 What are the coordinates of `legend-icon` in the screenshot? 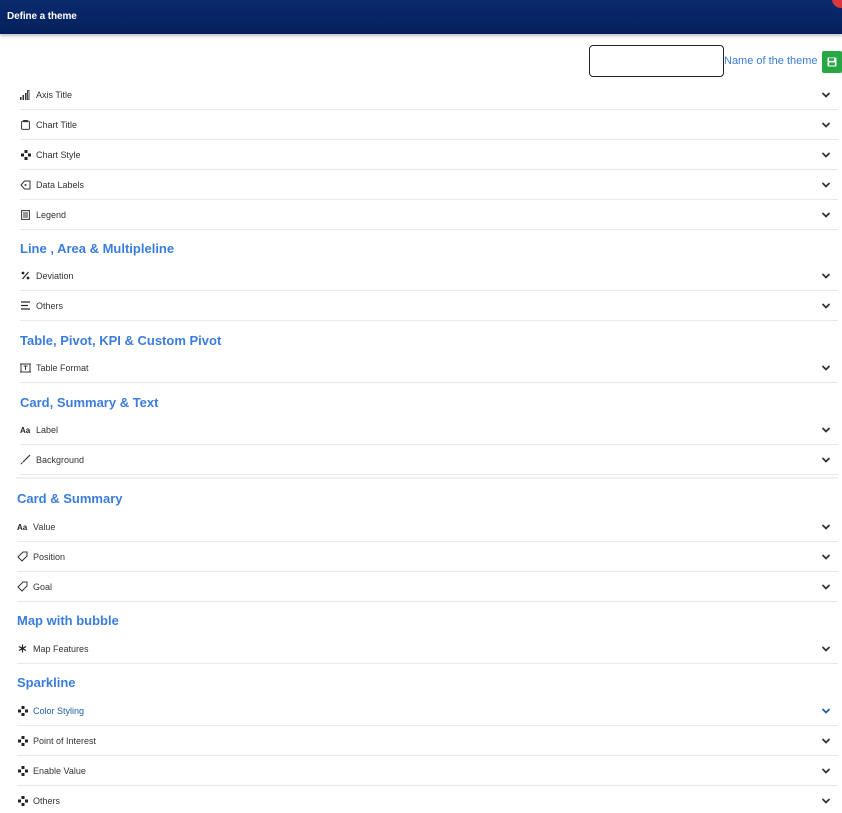 It's located at (25, 214).